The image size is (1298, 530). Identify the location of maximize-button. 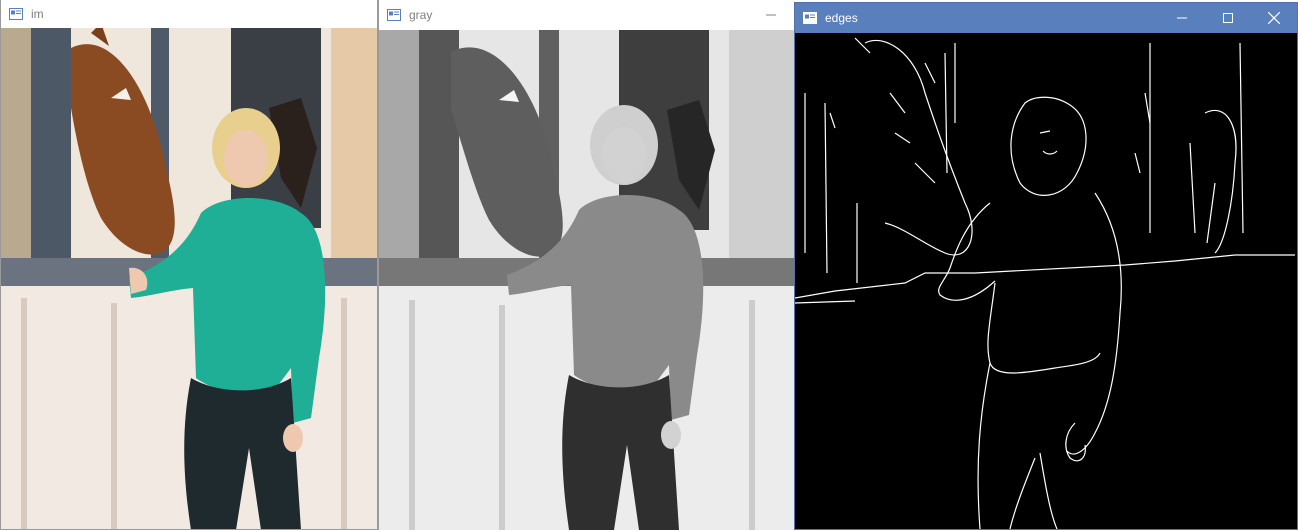
(1228, 18).